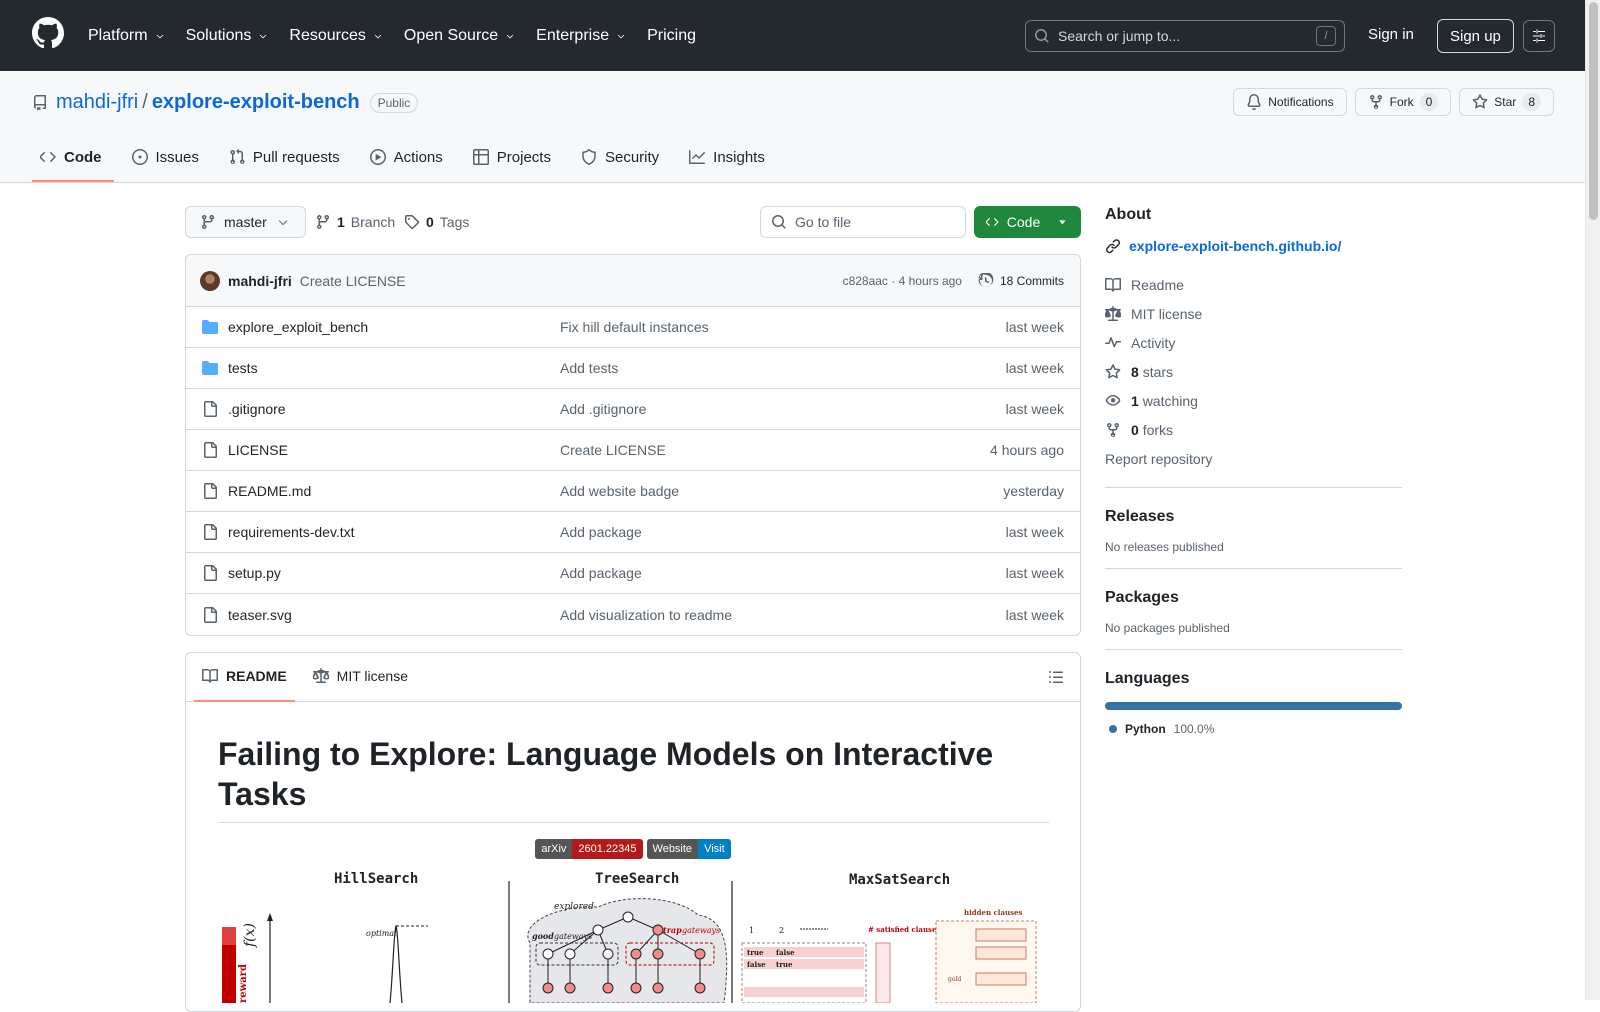 The width and height of the screenshot is (1600, 1012). I want to click on sign-in-link: Sign in, so click(1391, 34).